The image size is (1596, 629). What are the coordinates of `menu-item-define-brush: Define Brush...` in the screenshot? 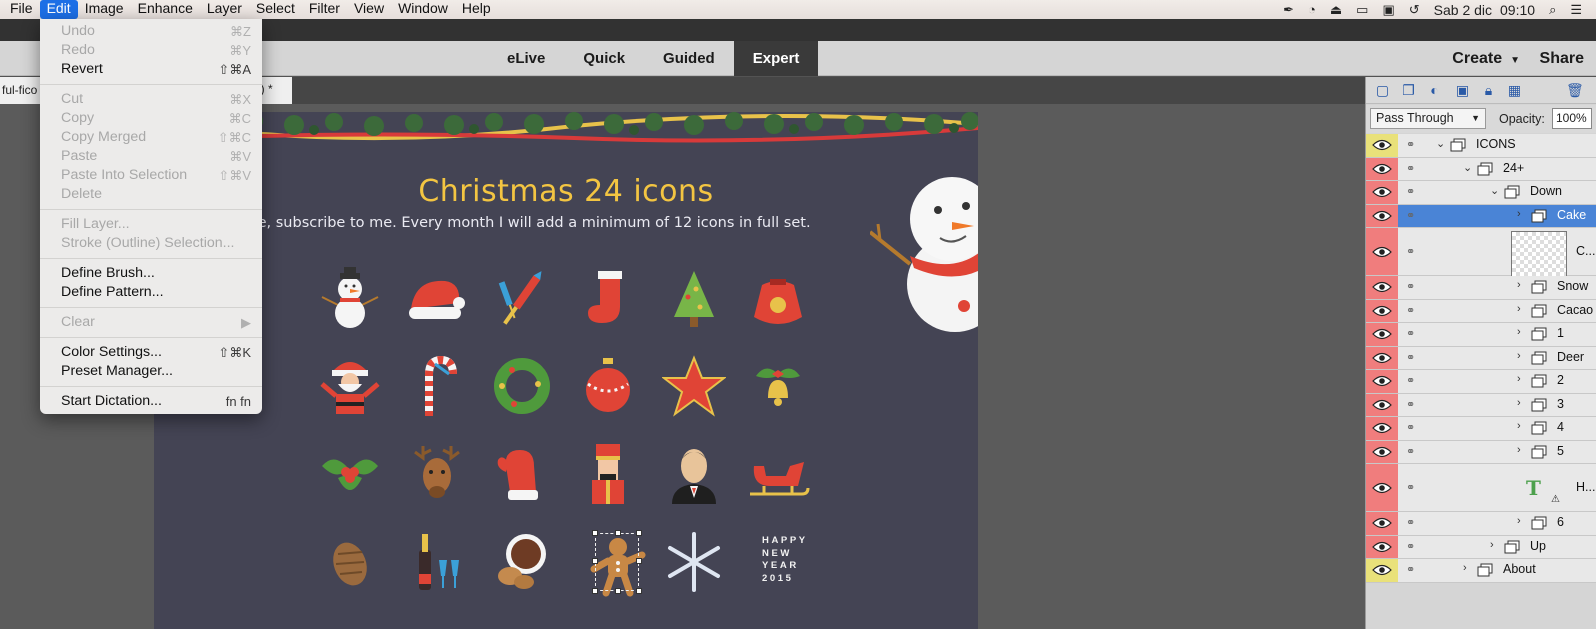 It's located at (151, 273).